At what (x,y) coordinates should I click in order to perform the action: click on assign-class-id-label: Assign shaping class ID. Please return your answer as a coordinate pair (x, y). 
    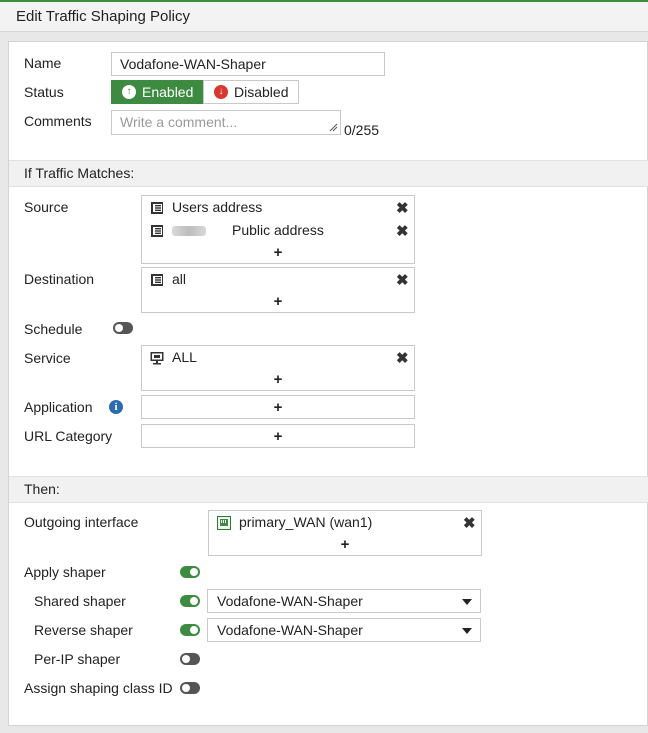
    Looking at the image, I should click on (98, 688).